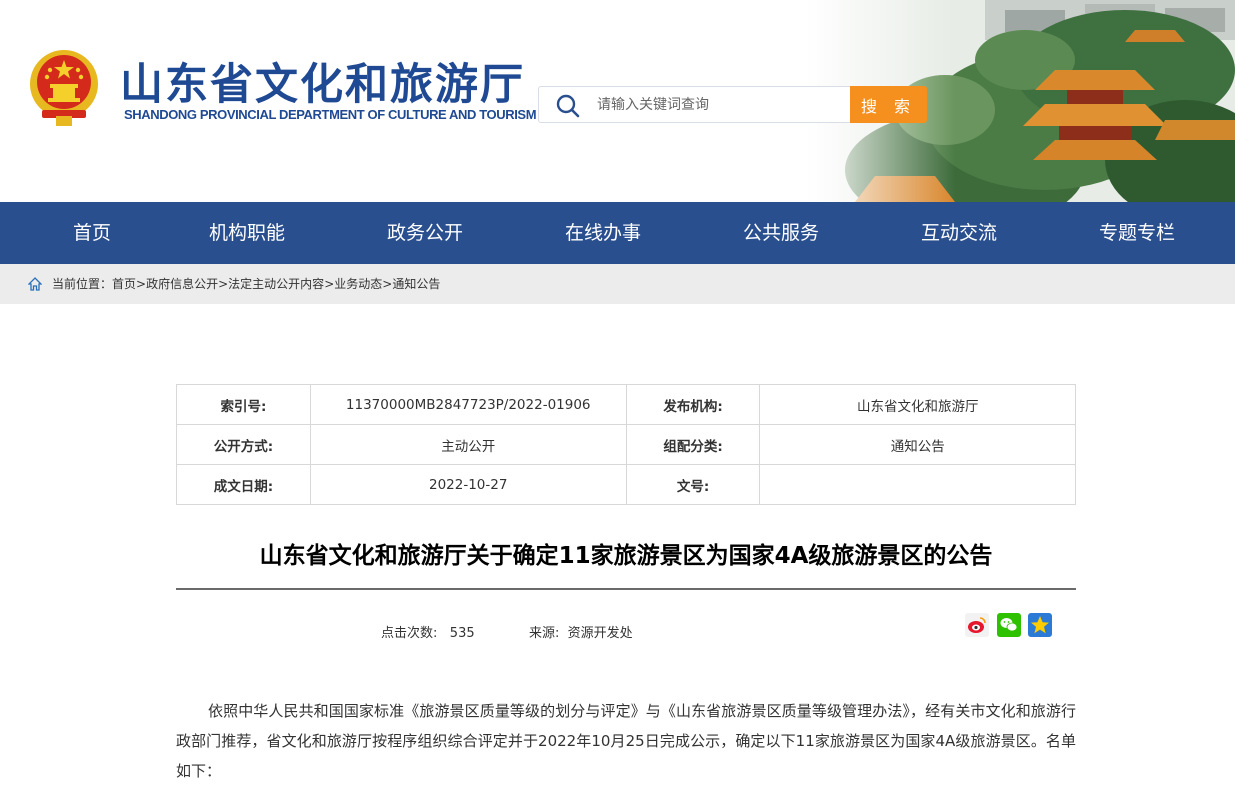  What do you see at coordinates (243, 484) in the screenshot?
I see `date-label: 成文日期:` at bounding box center [243, 484].